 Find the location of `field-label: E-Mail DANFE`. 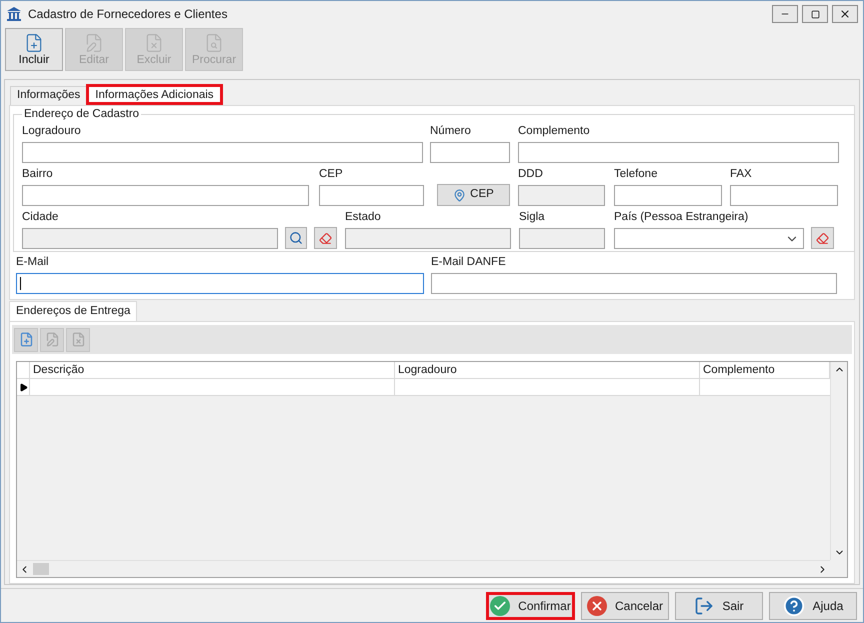

field-label: E-Mail DANFE is located at coordinates (469, 262).